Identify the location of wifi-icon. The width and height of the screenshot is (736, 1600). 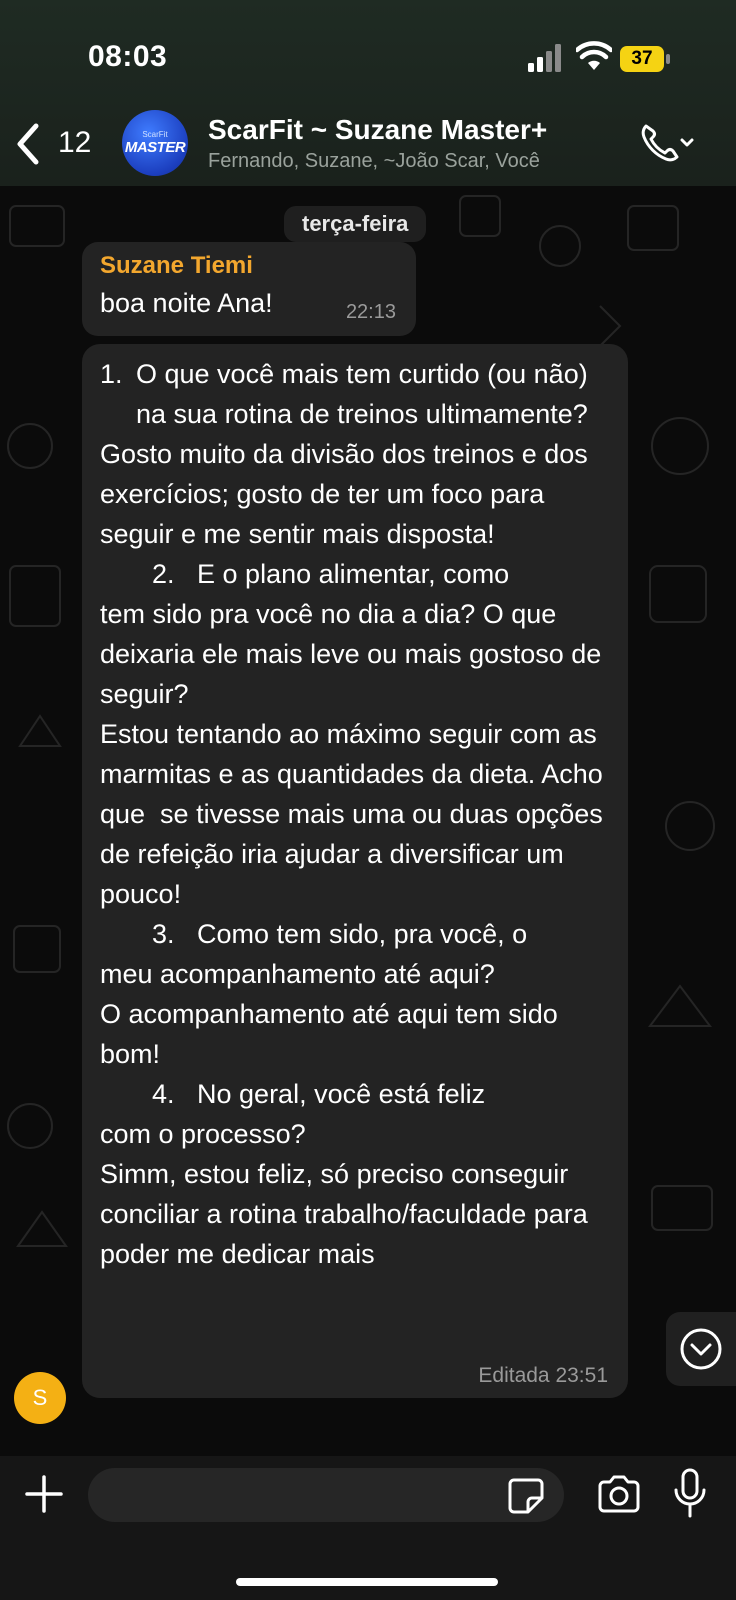
(594, 55).